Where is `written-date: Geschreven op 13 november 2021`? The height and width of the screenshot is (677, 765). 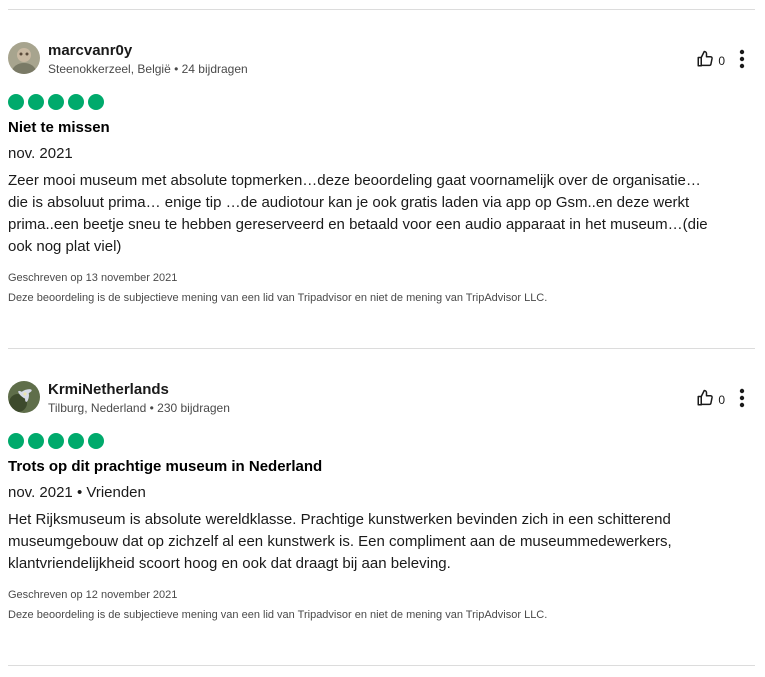 written-date: Geschreven op 13 november 2021 is located at coordinates (93, 278).